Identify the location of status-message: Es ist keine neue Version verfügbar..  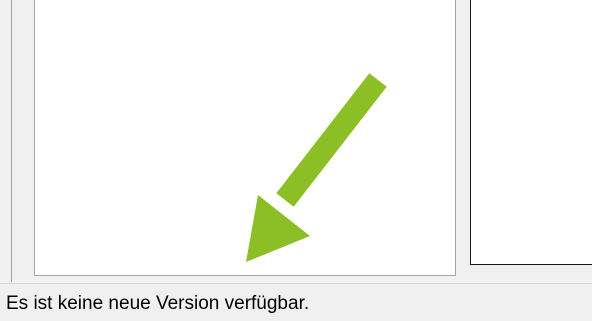
(158, 303).